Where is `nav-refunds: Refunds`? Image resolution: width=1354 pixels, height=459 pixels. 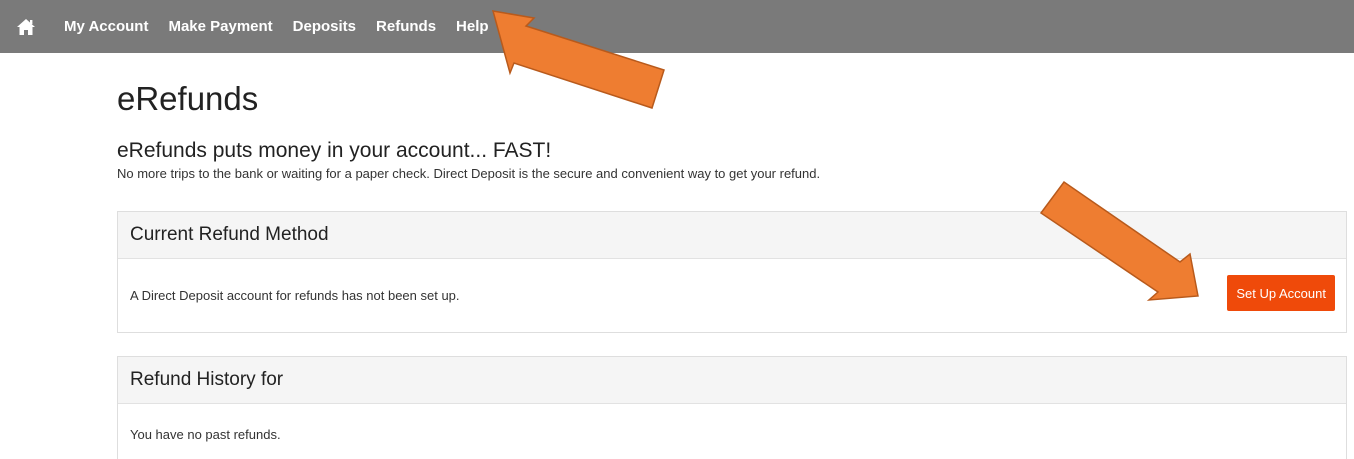 nav-refunds: Refunds is located at coordinates (406, 26).